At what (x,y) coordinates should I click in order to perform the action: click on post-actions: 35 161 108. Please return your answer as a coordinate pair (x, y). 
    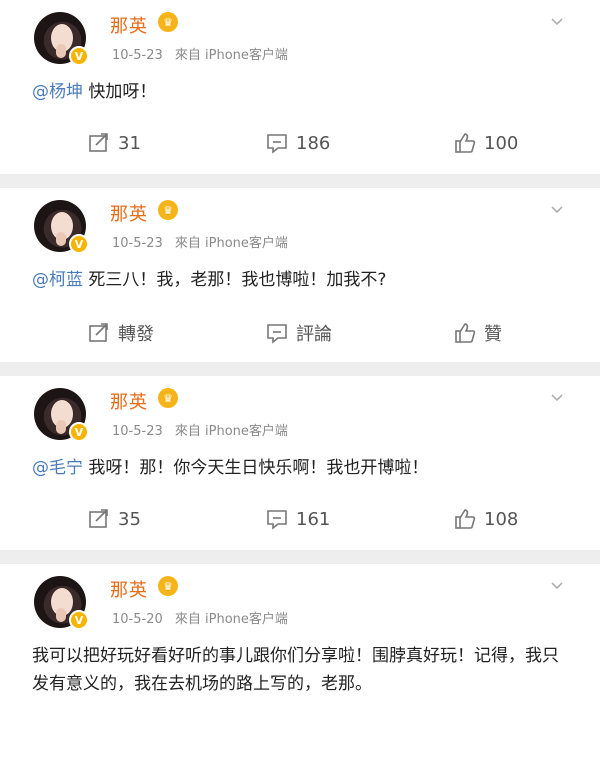
    Looking at the image, I should click on (300, 522).